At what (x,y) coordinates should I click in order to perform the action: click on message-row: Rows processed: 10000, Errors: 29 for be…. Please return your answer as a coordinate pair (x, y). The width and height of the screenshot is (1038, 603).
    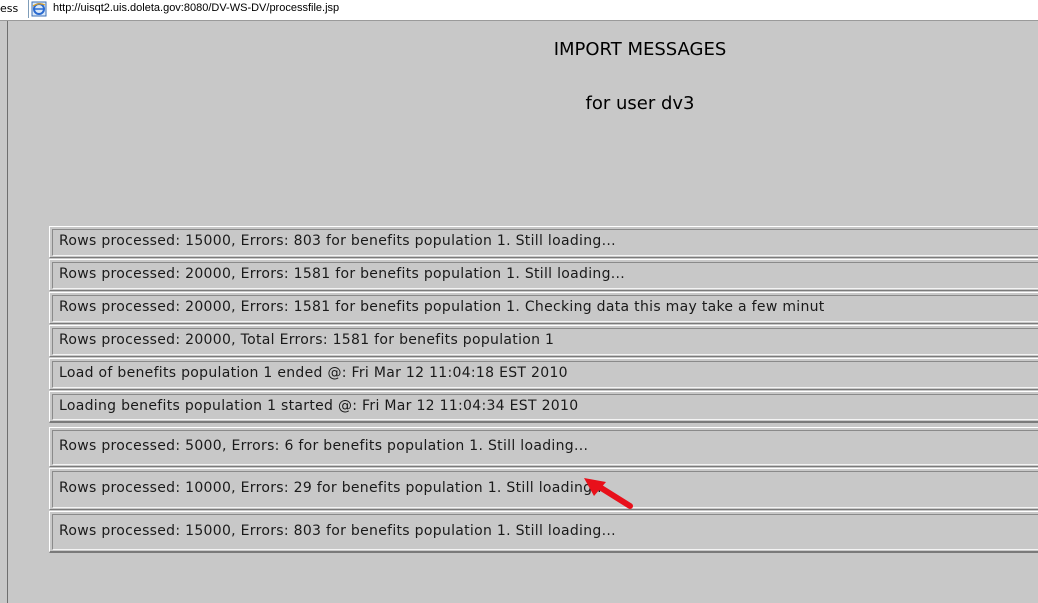
    Looking at the image, I should click on (543, 489).